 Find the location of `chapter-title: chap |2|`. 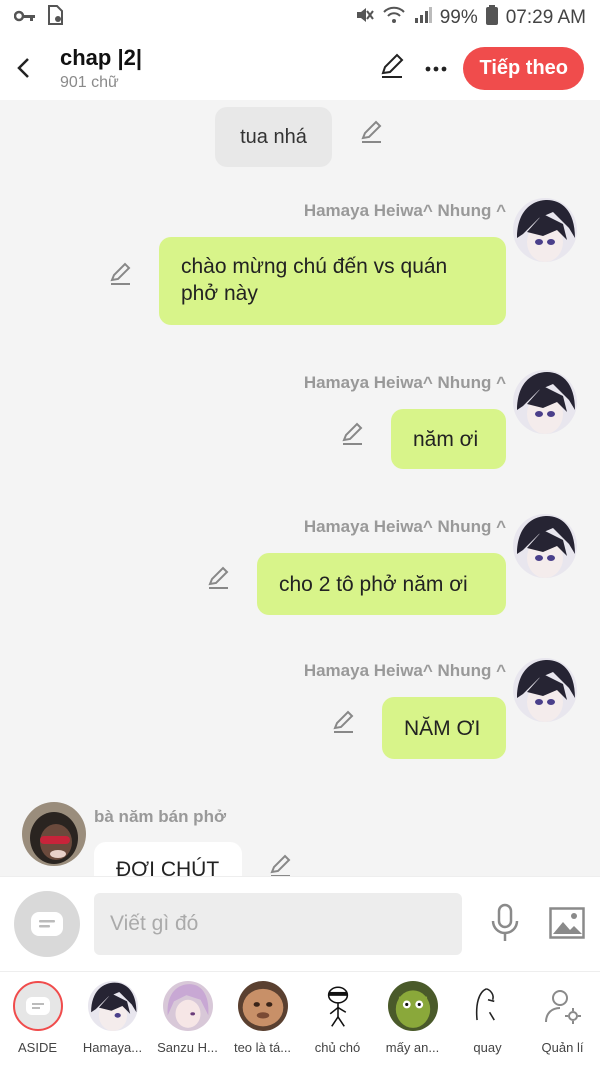

chapter-title: chap |2| is located at coordinates (101, 57).